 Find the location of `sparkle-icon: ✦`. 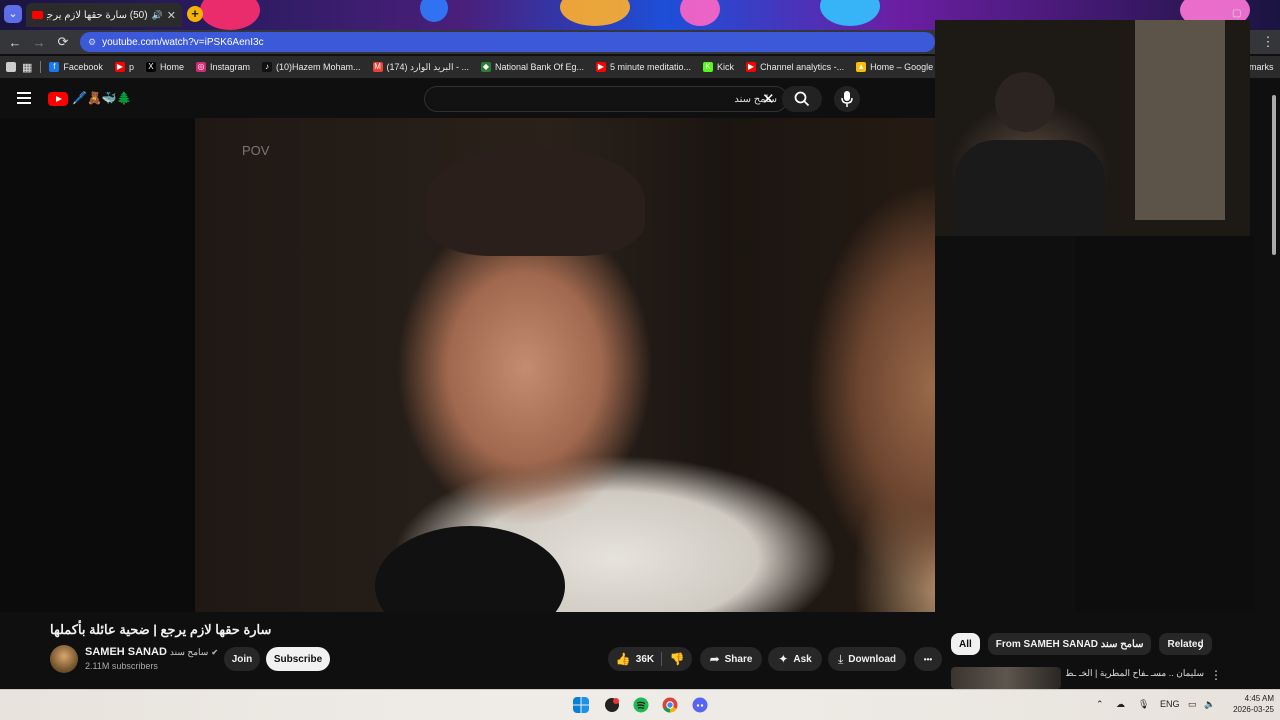

sparkle-icon: ✦ is located at coordinates (783, 659).